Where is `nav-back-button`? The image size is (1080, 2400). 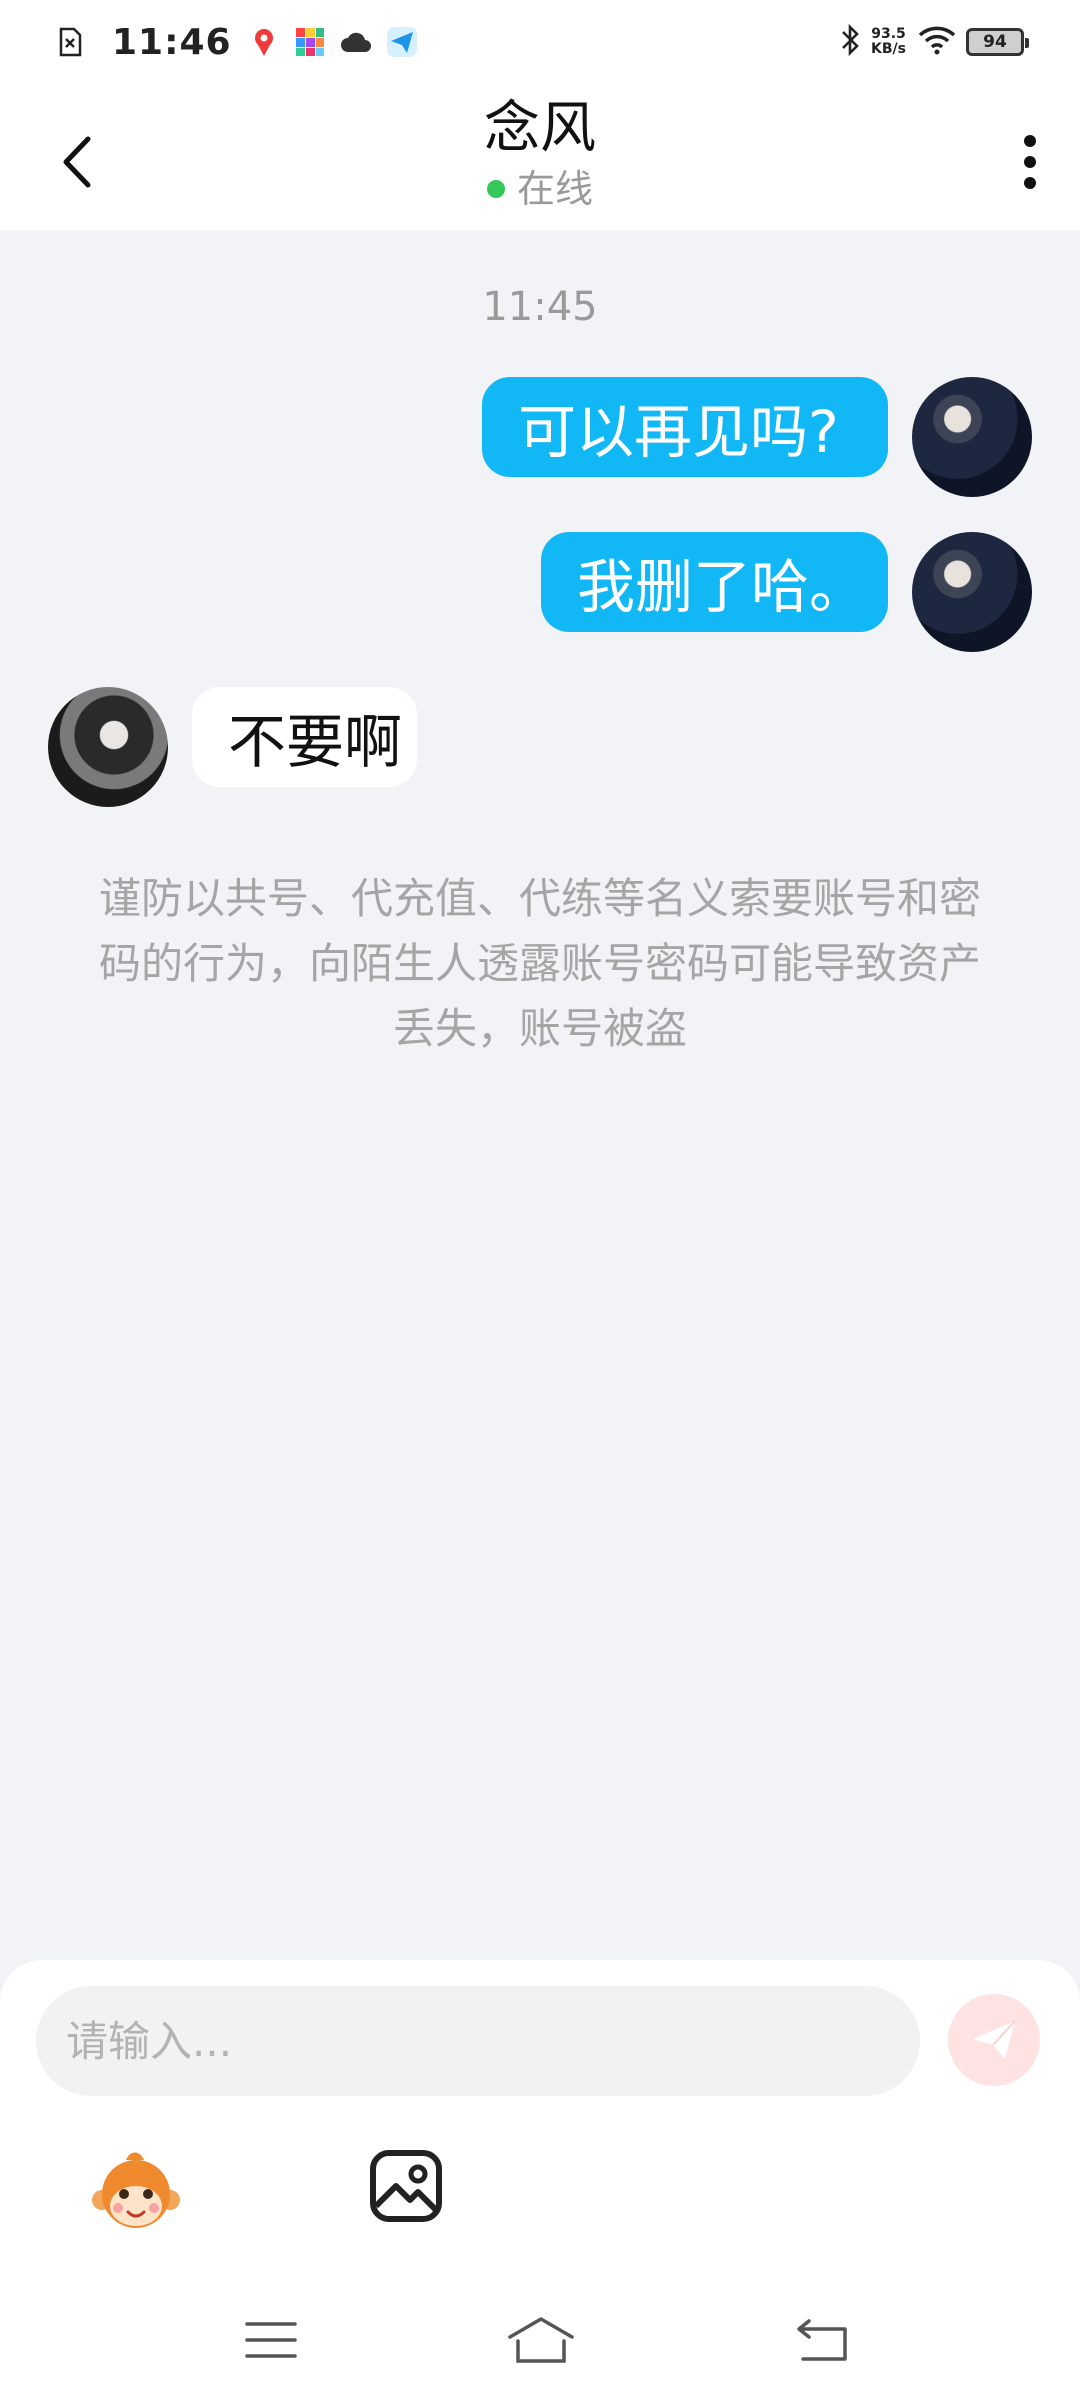 nav-back-button is located at coordinates (823, 2340).